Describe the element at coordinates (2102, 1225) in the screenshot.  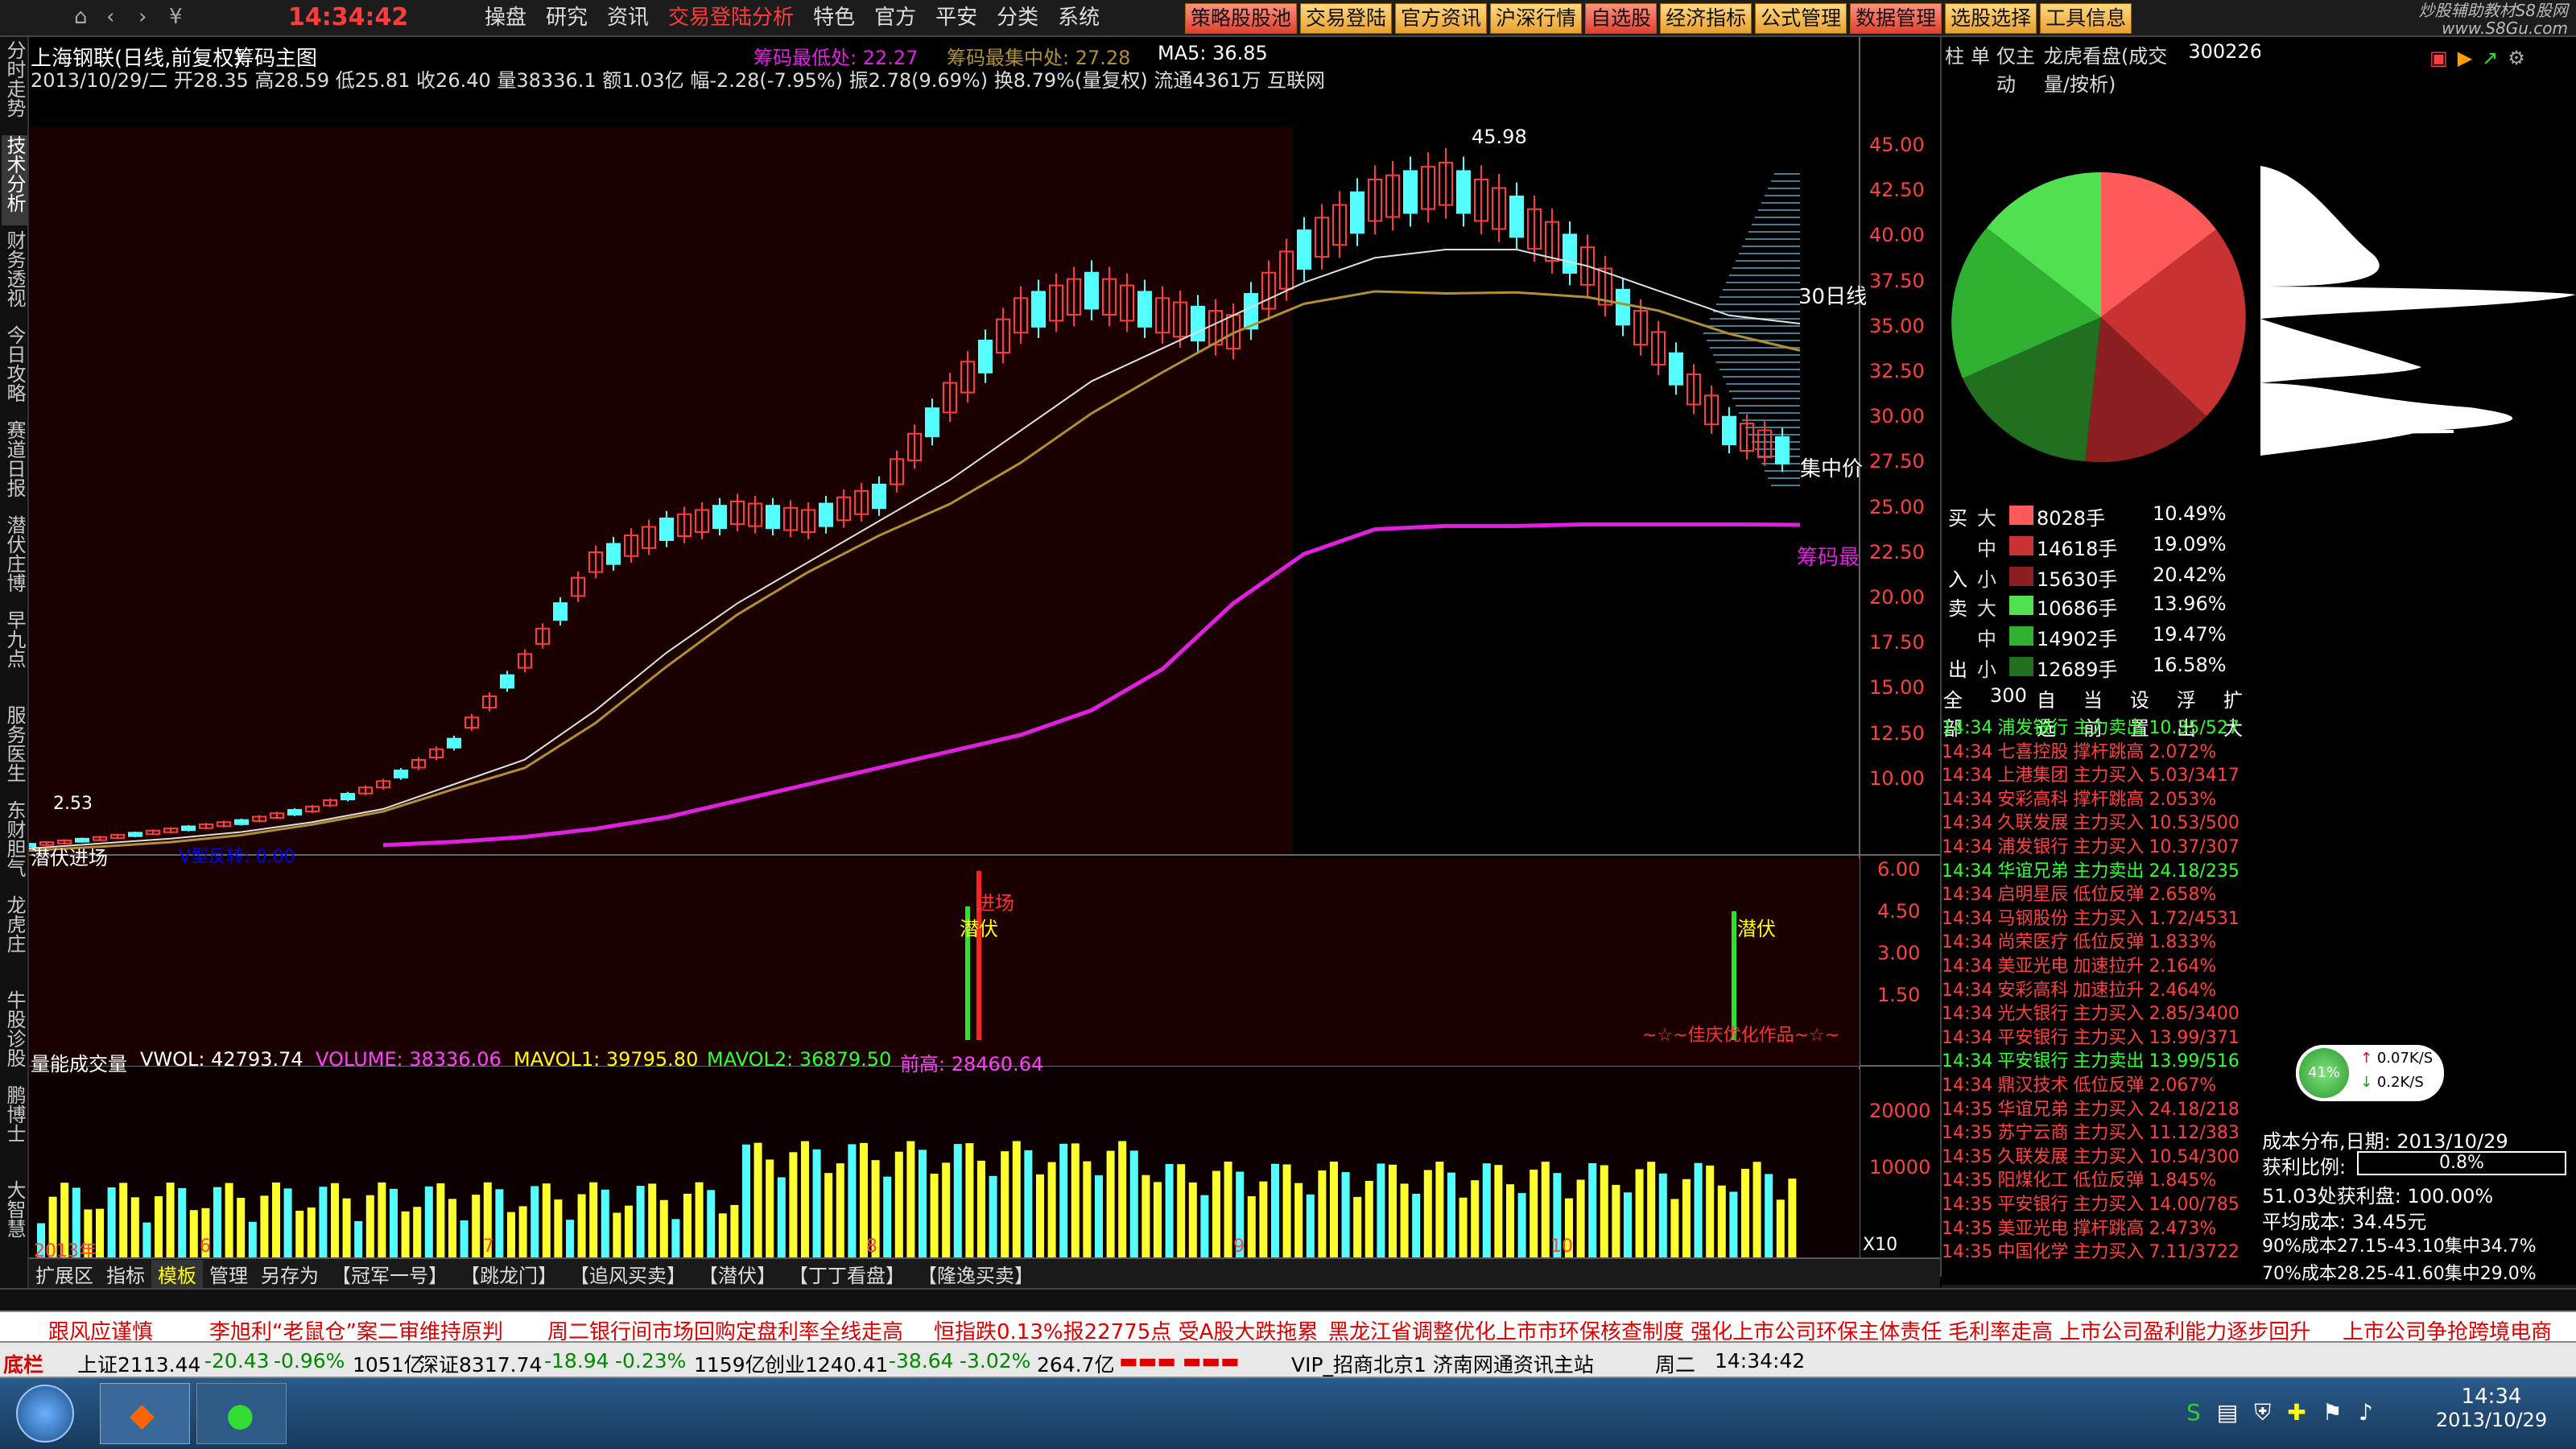
I see `flow-row: 14:35 美亚光电 撑杆跳高 2.473%` at that location.